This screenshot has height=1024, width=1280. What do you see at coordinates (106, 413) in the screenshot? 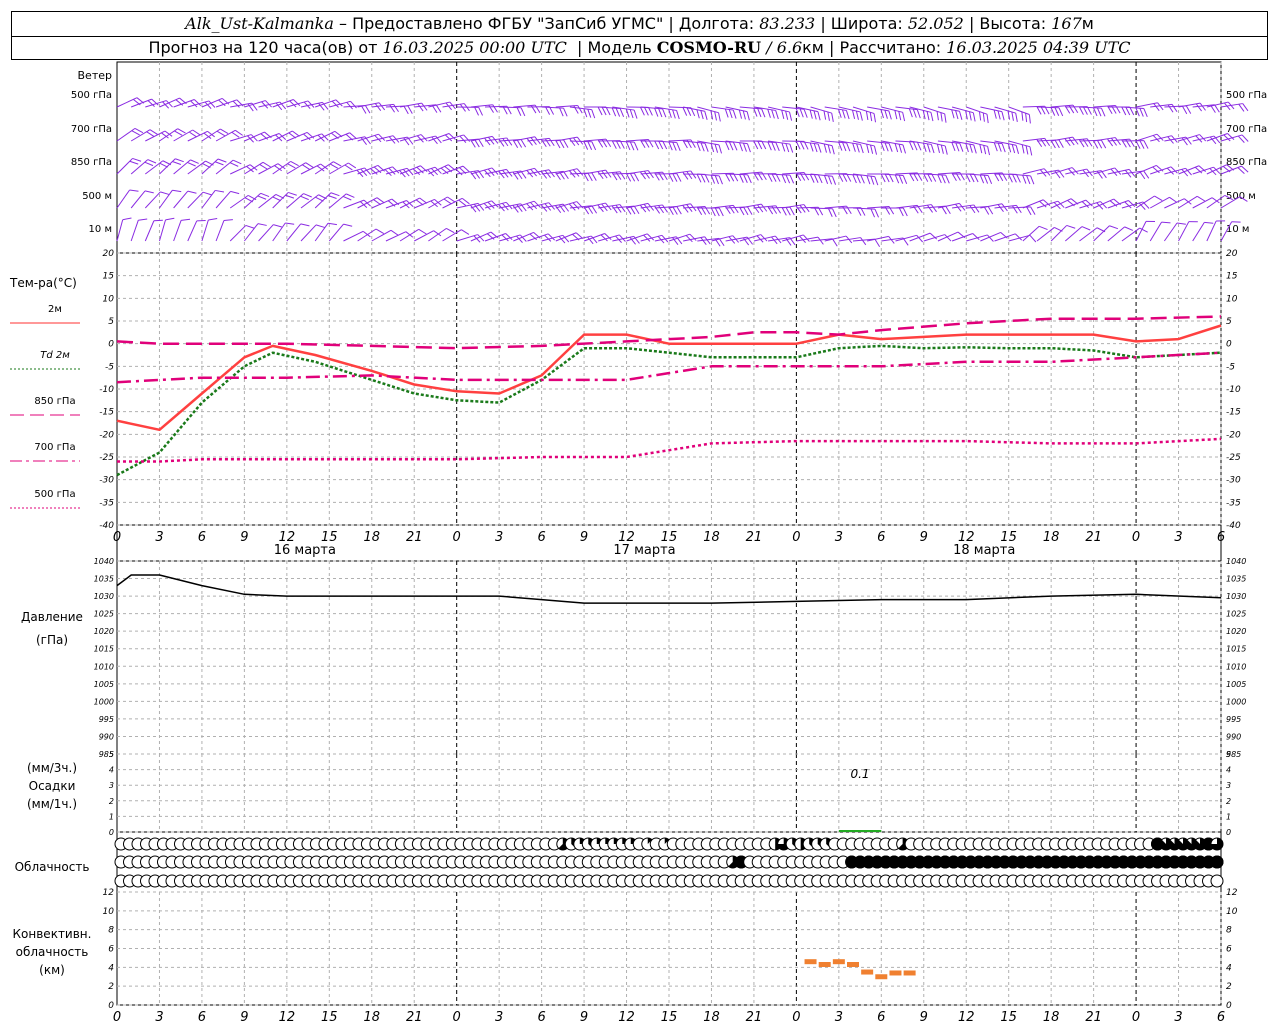
I see `temp-tick-left: -15` at bounding box center [106, 413].